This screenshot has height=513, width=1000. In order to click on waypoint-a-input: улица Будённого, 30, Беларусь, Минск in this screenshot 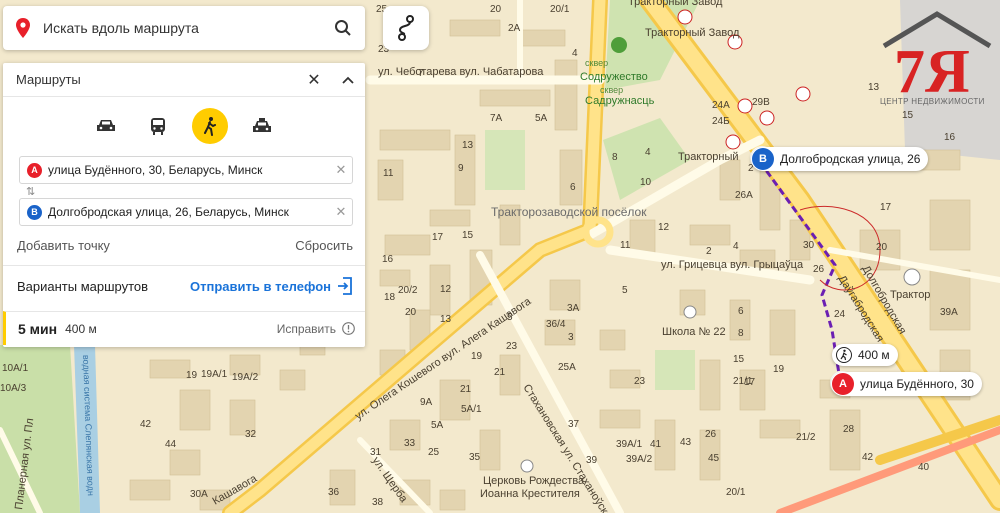, I will do `click(189, 170)`.